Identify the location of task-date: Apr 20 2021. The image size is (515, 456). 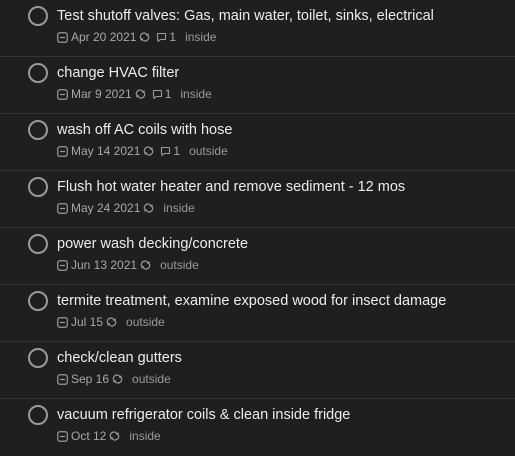
(103, 37).